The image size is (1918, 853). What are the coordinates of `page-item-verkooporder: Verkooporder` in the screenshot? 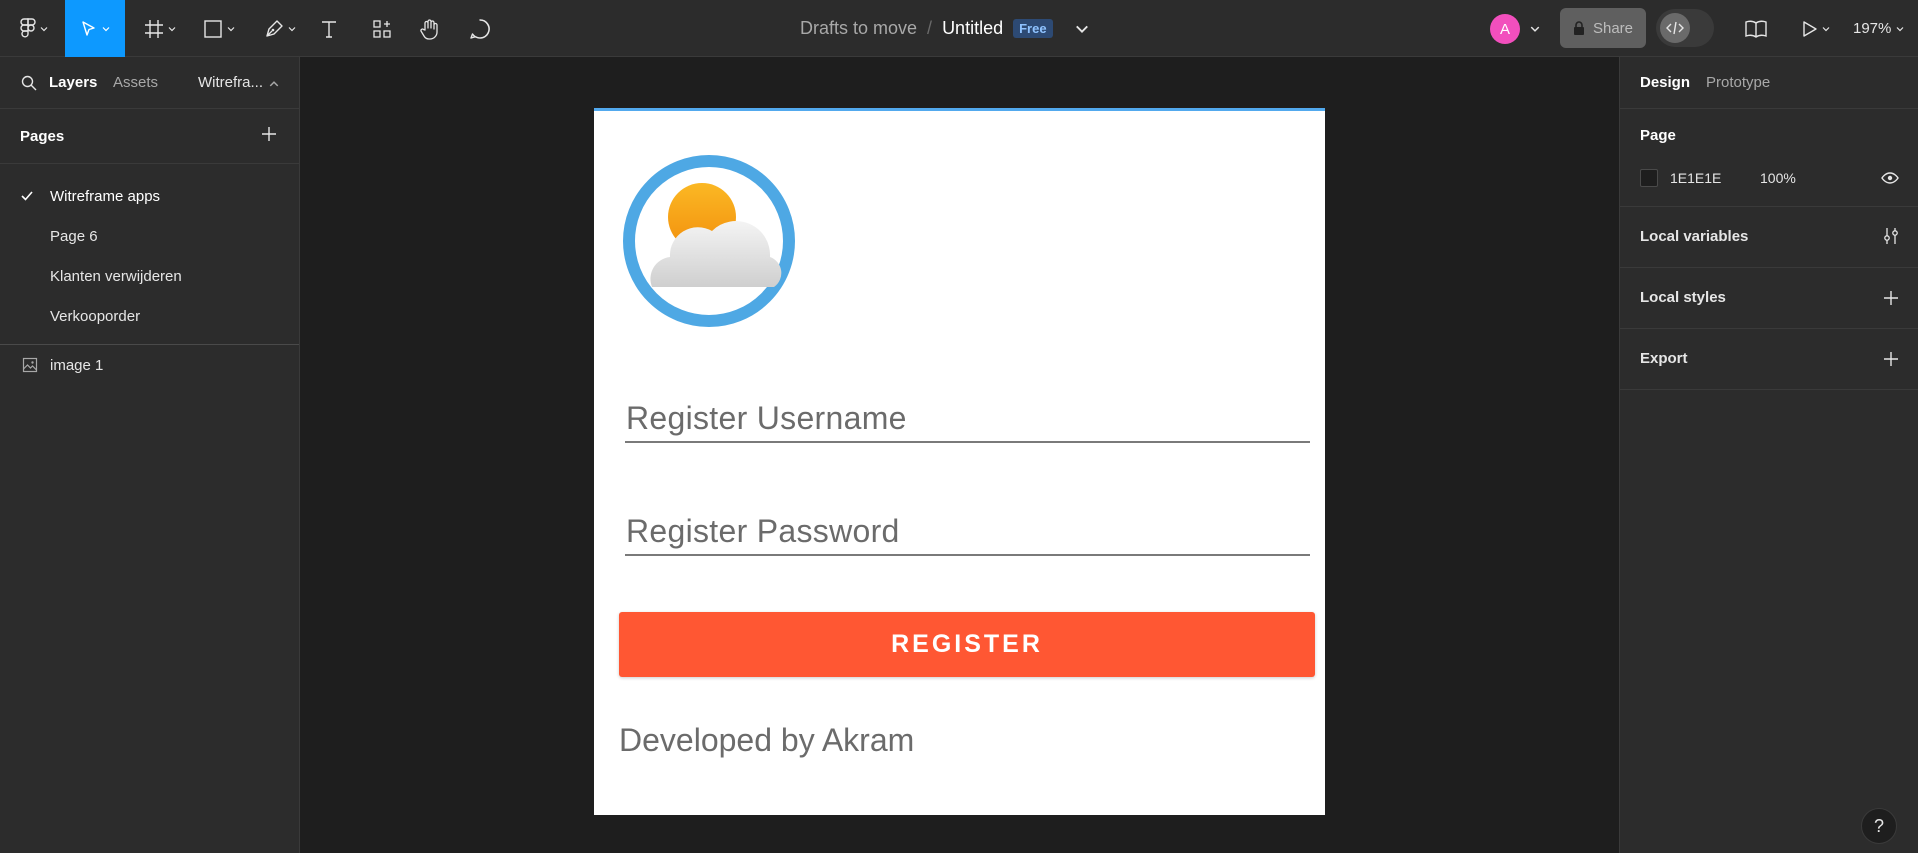 It's located at (149, 316).